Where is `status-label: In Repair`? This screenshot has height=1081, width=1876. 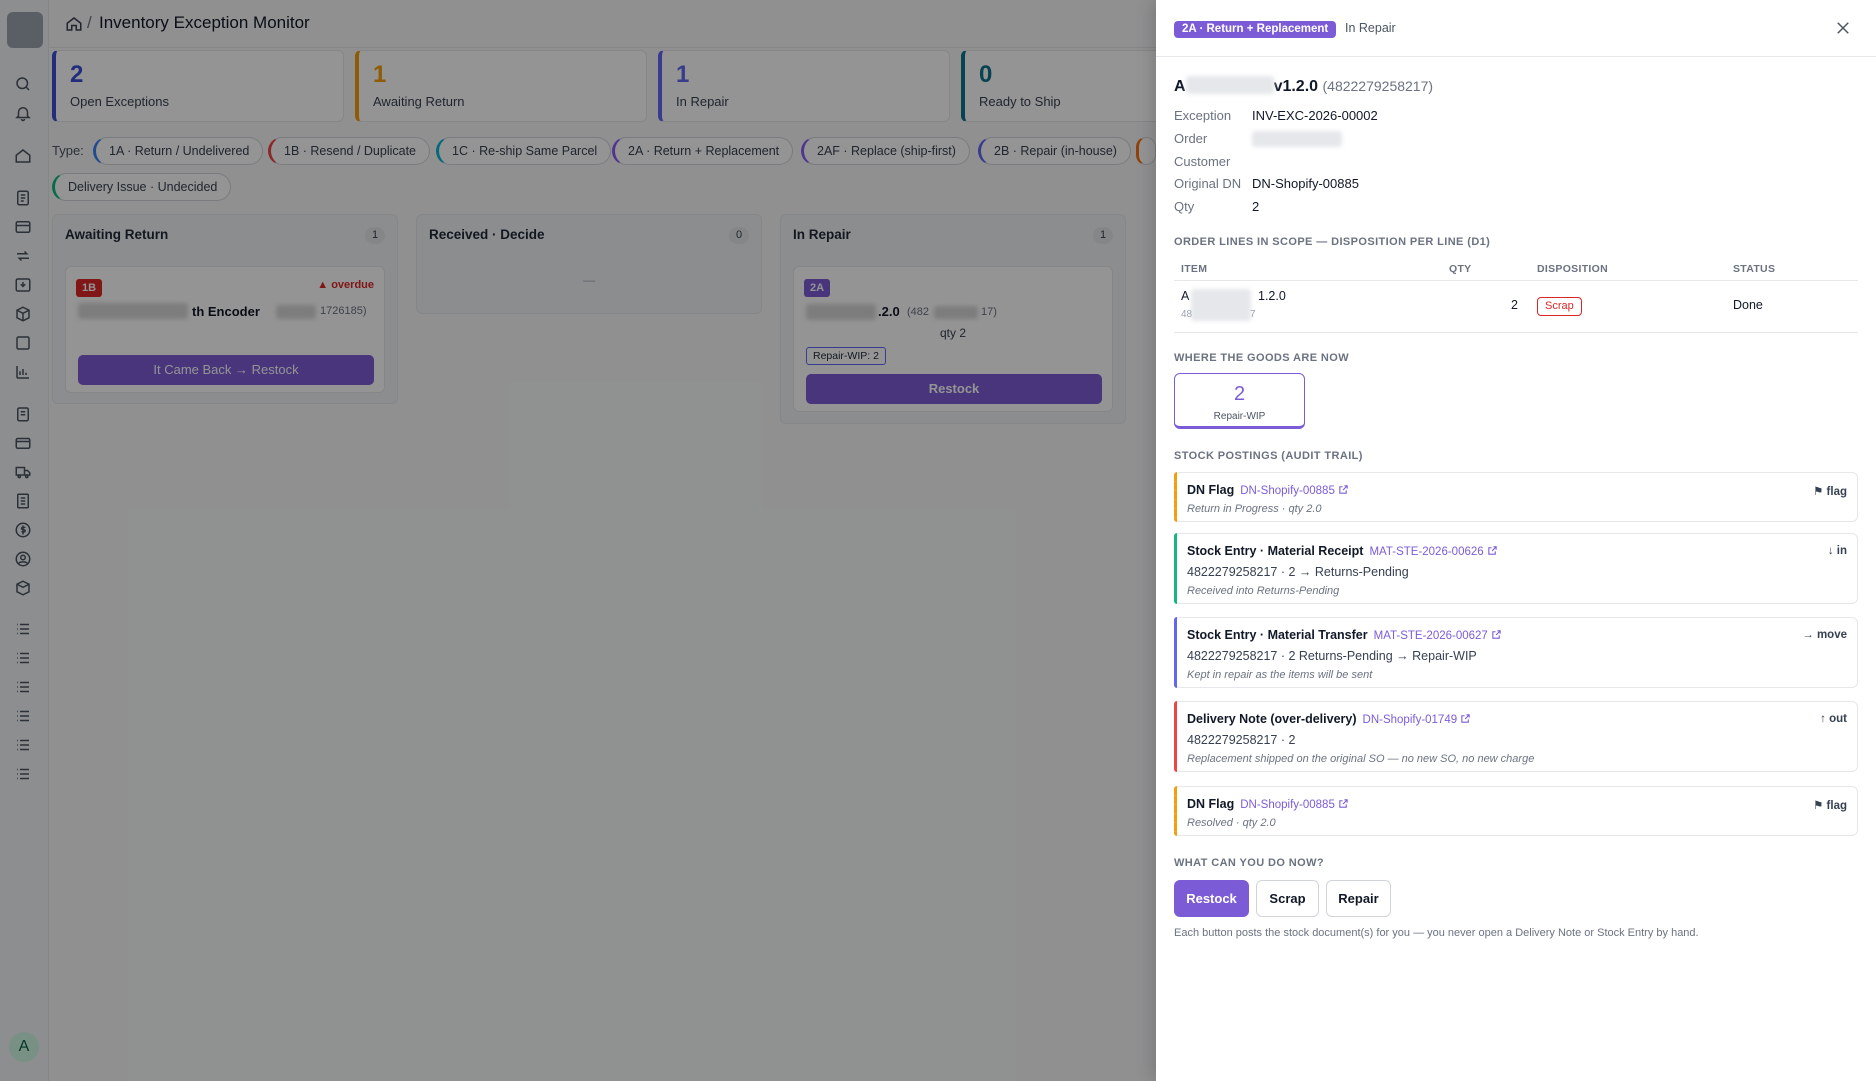 status-label: In Repair is located at coordinates (1370, 28).